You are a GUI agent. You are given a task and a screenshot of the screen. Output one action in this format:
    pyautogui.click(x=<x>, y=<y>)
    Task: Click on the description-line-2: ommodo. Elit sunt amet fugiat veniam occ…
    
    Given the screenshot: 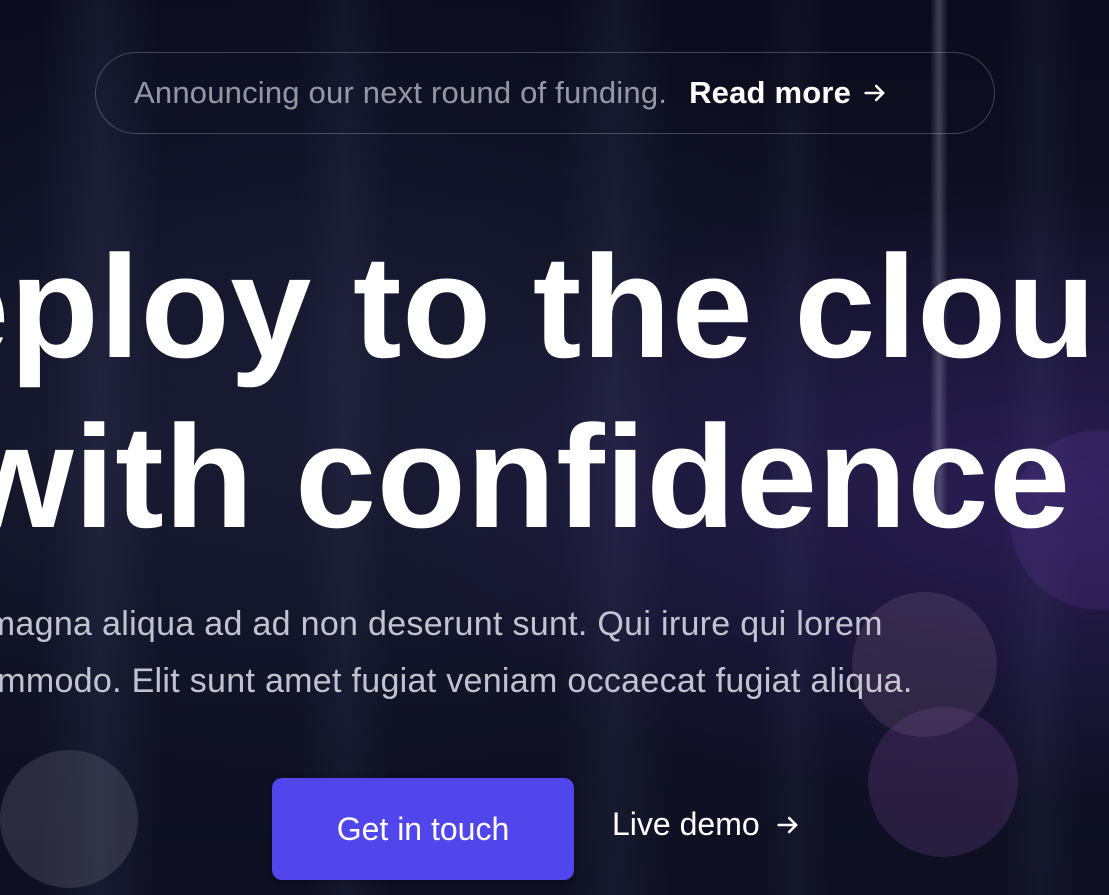 What is the action you would take?
    pyautogui.click(x=456, y=681)
    